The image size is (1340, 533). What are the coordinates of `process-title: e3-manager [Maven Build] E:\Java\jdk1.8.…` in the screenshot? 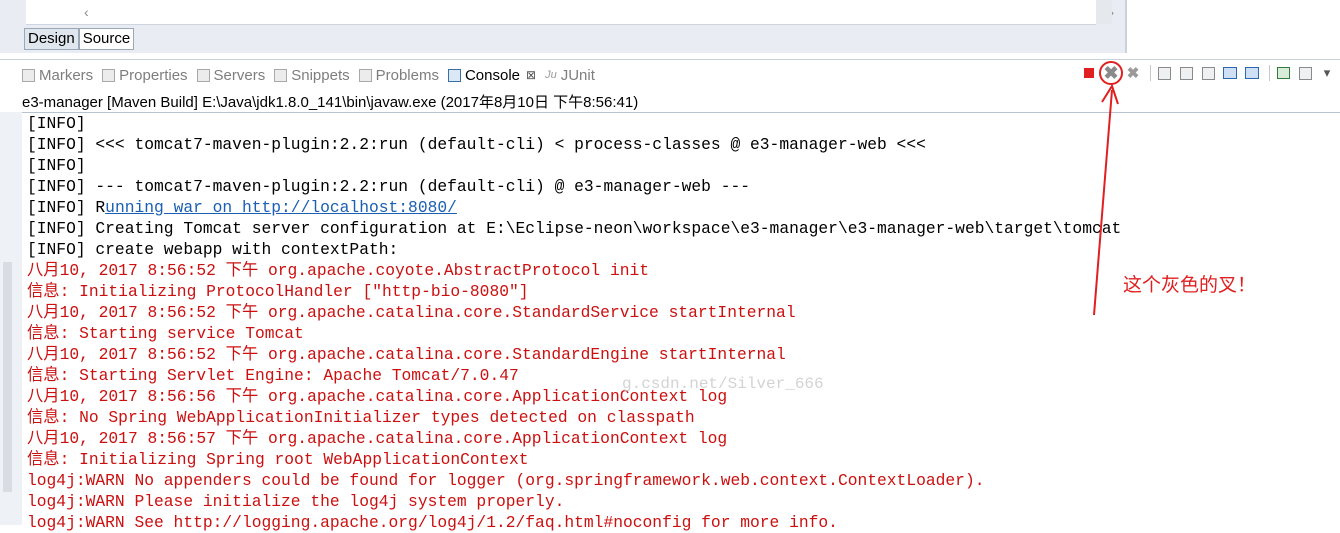 It's located at (330, 102).